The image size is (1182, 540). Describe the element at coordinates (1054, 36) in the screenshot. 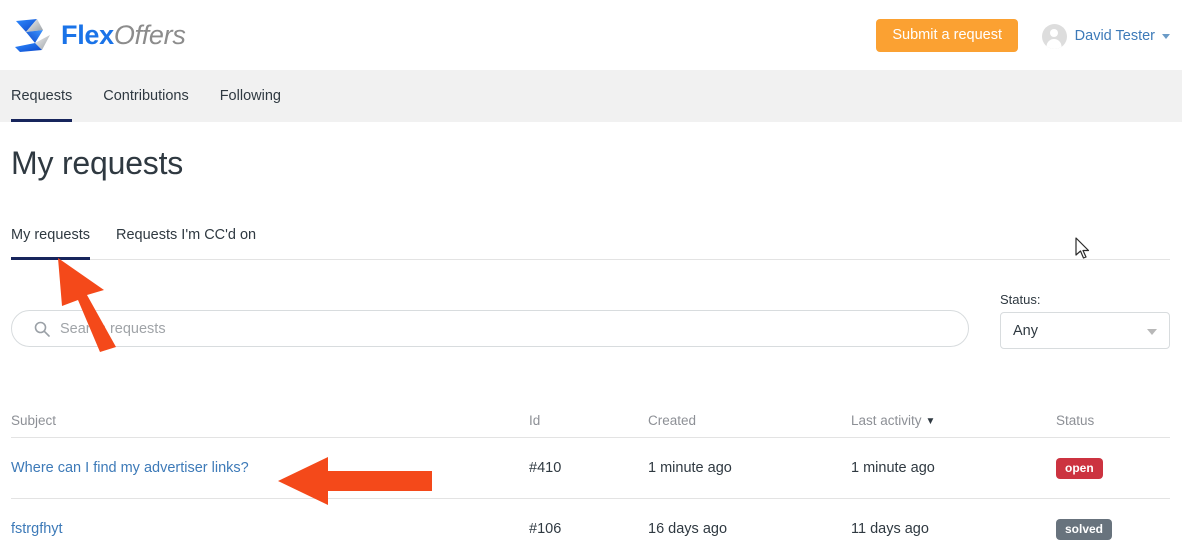

I see `user-avatar-icon` at that location.